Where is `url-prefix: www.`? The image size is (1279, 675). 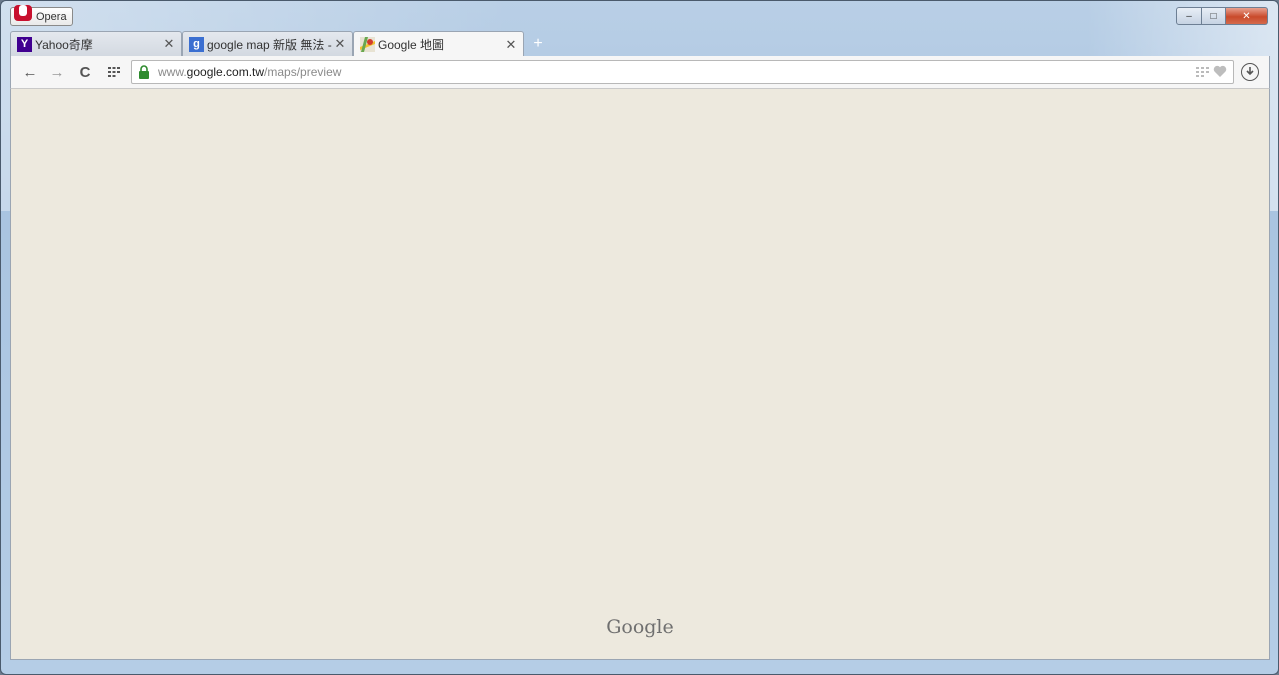 url-prefix: www. is located at coordinates (172, 72).